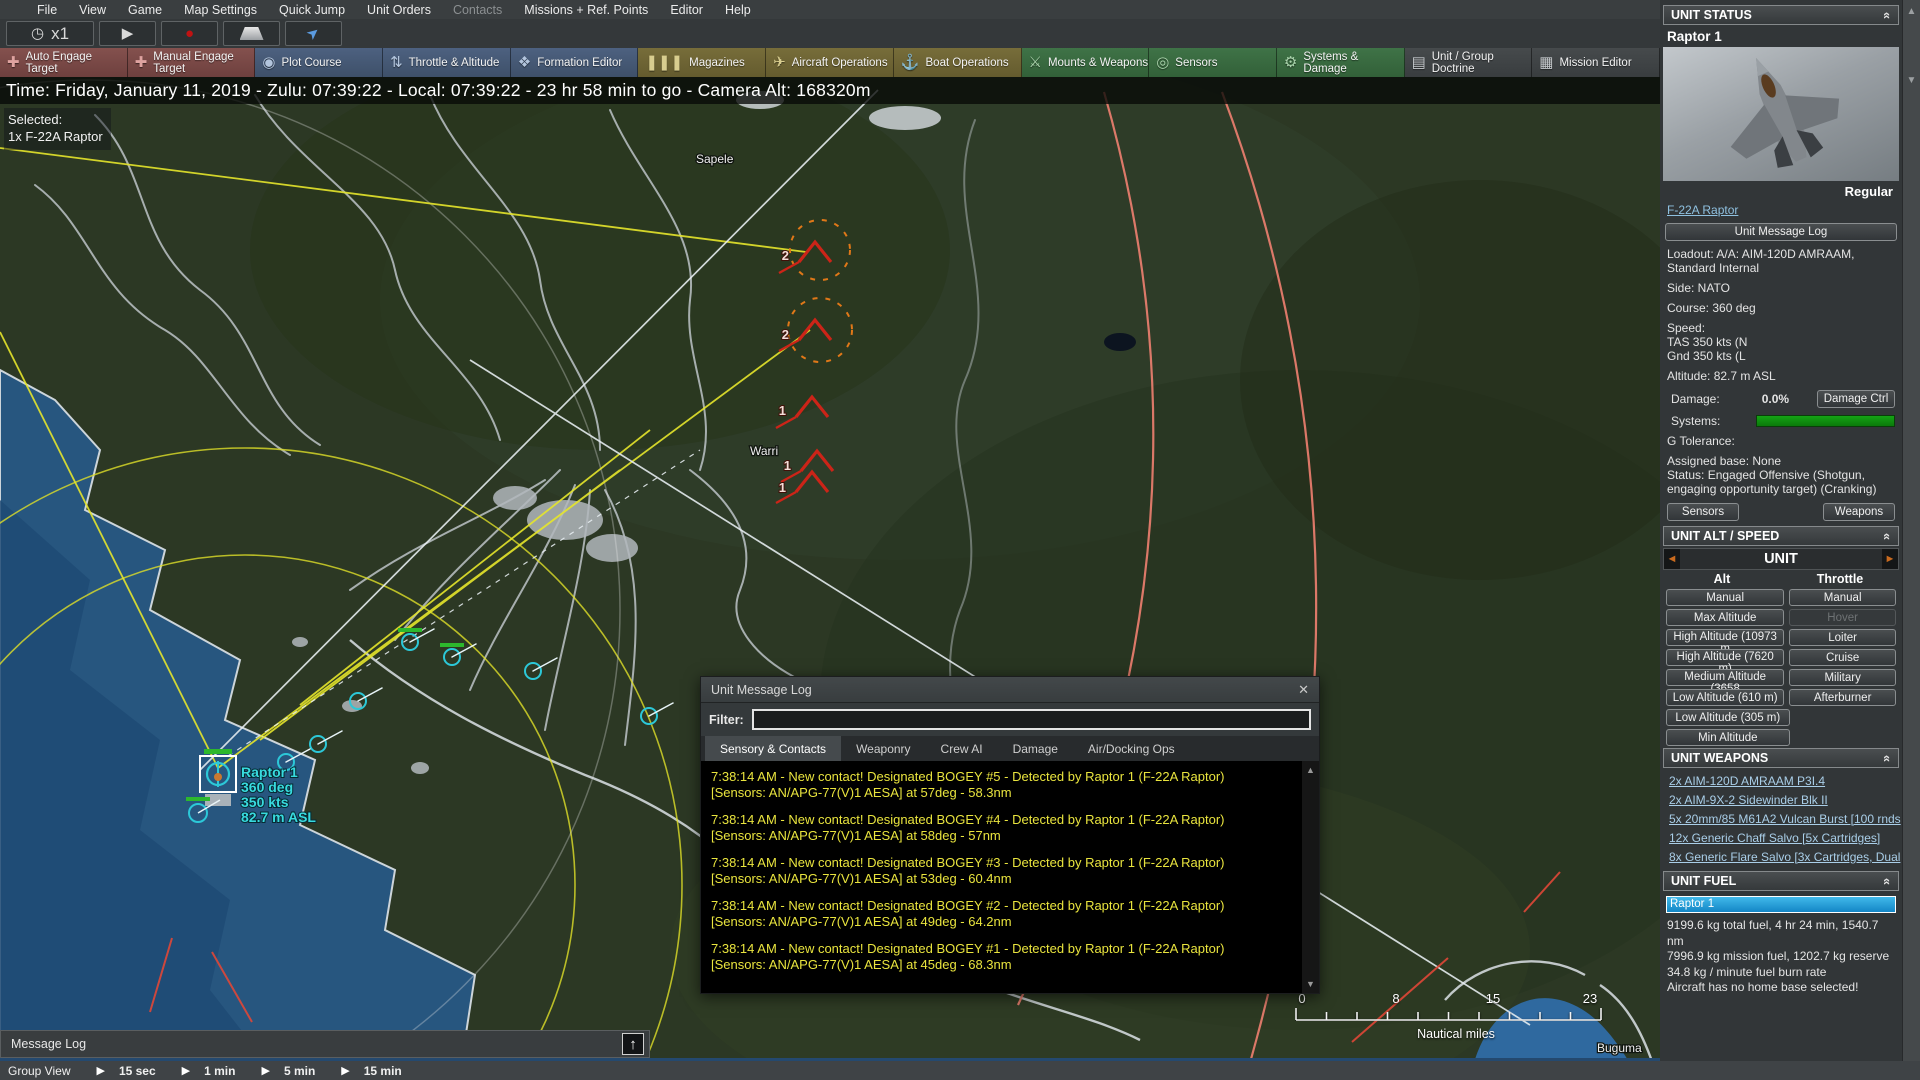  I want to click on menu-editor: Editor, so click(686, 10).